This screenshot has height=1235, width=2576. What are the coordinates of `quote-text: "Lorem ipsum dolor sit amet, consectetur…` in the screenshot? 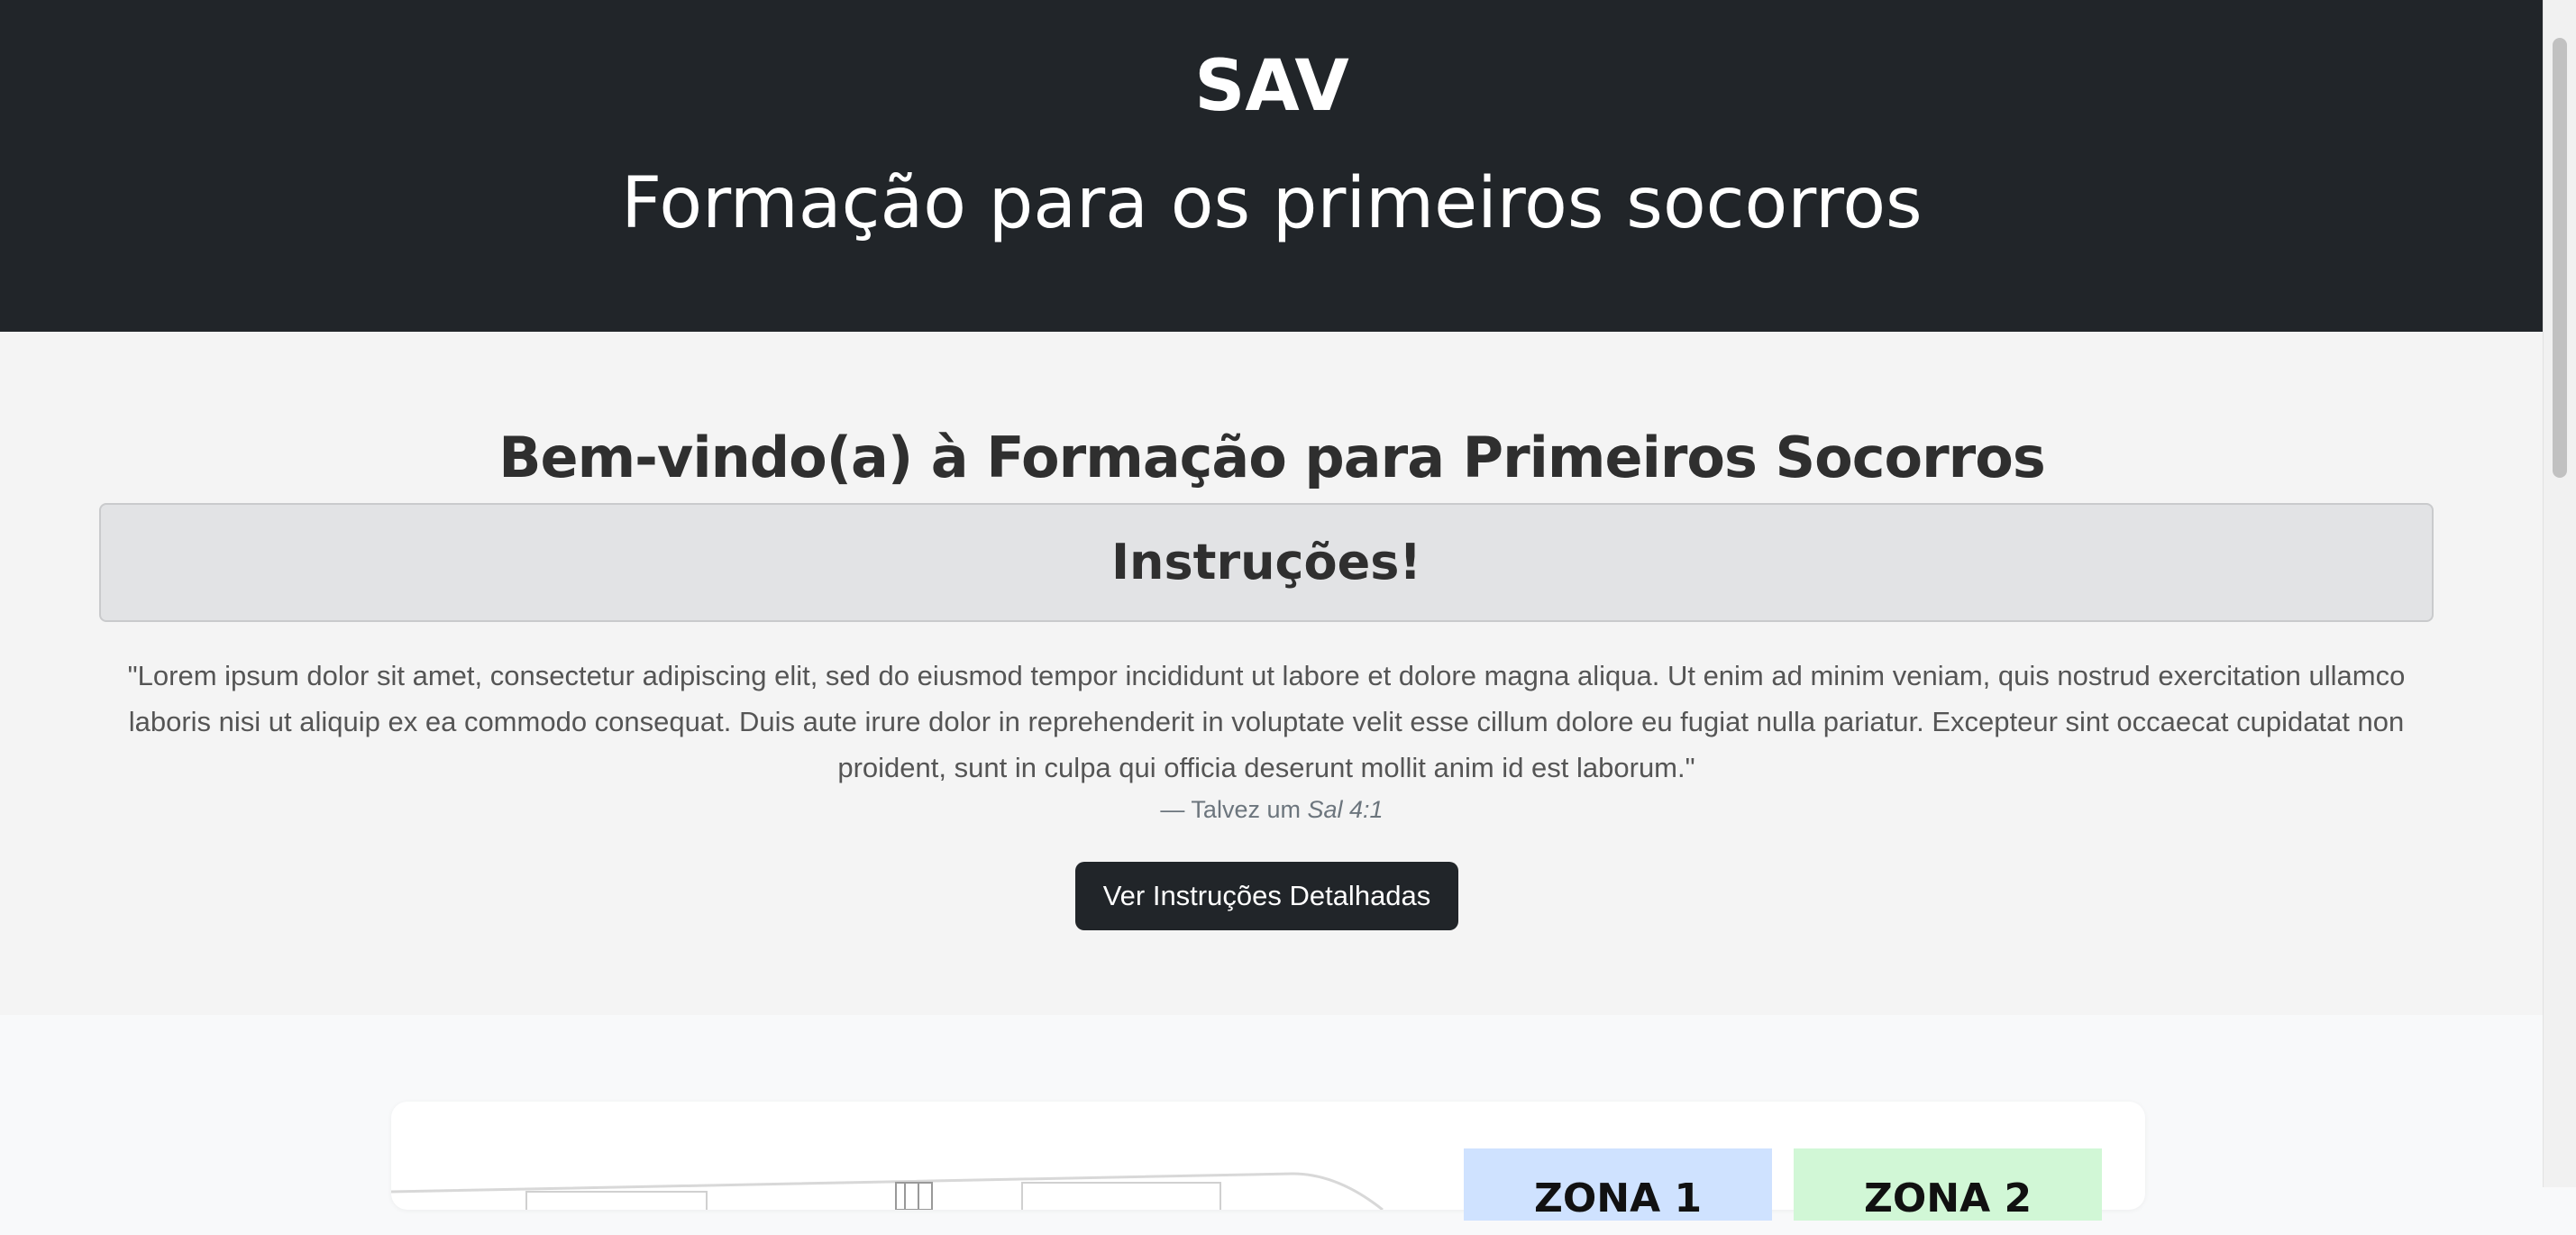 It's located at (1266, 721).